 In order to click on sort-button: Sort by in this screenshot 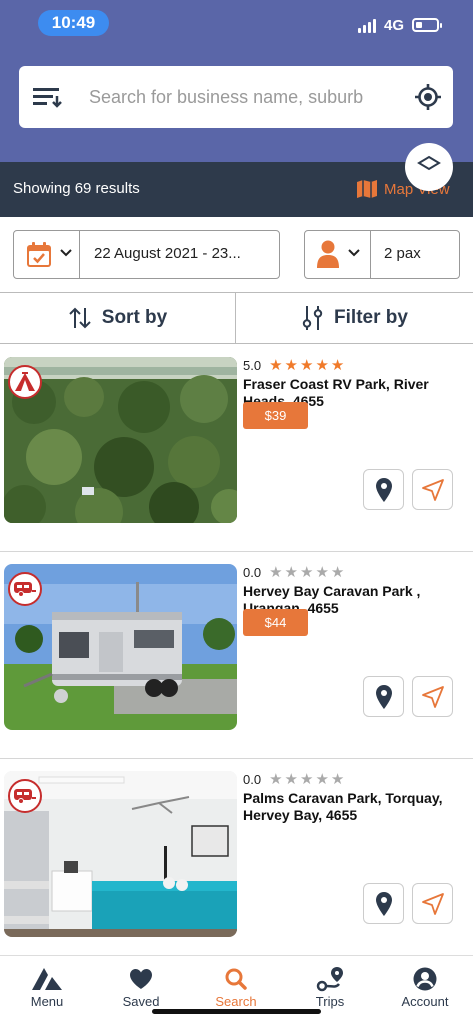, I will do `click(118, 318)`.